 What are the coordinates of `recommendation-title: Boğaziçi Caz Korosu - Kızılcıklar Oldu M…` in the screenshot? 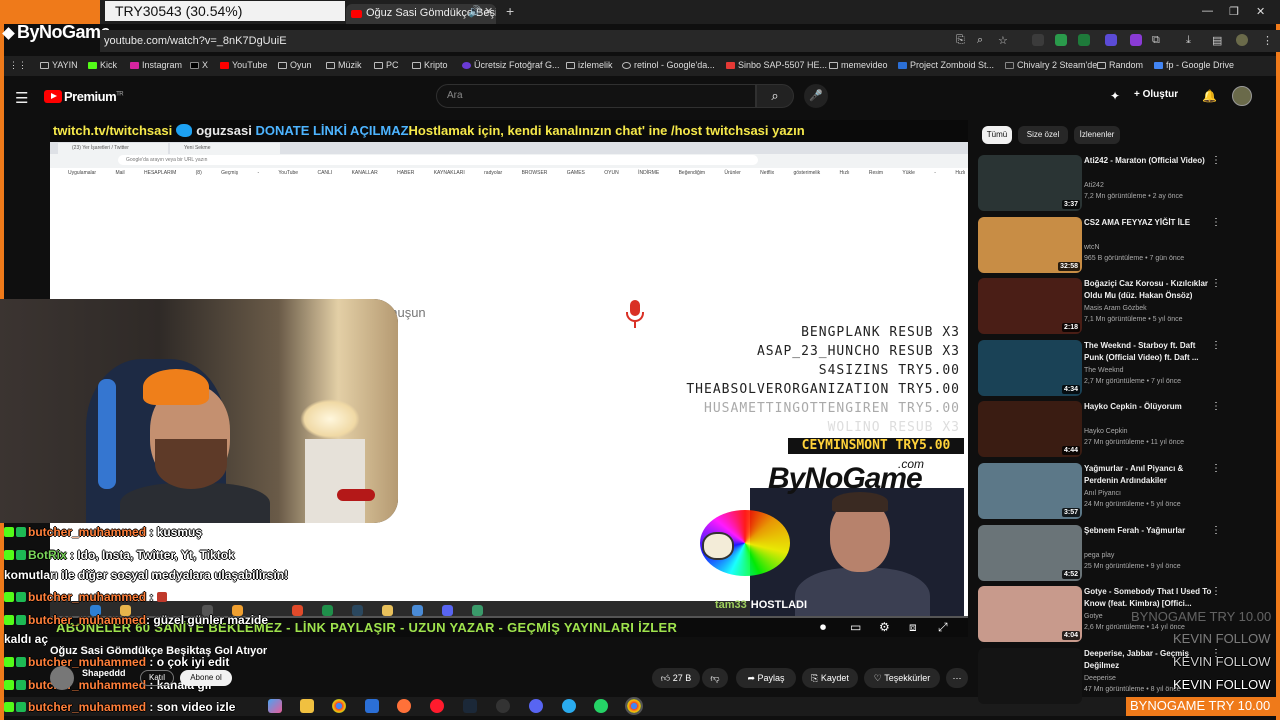 It's located at (1148, 290).